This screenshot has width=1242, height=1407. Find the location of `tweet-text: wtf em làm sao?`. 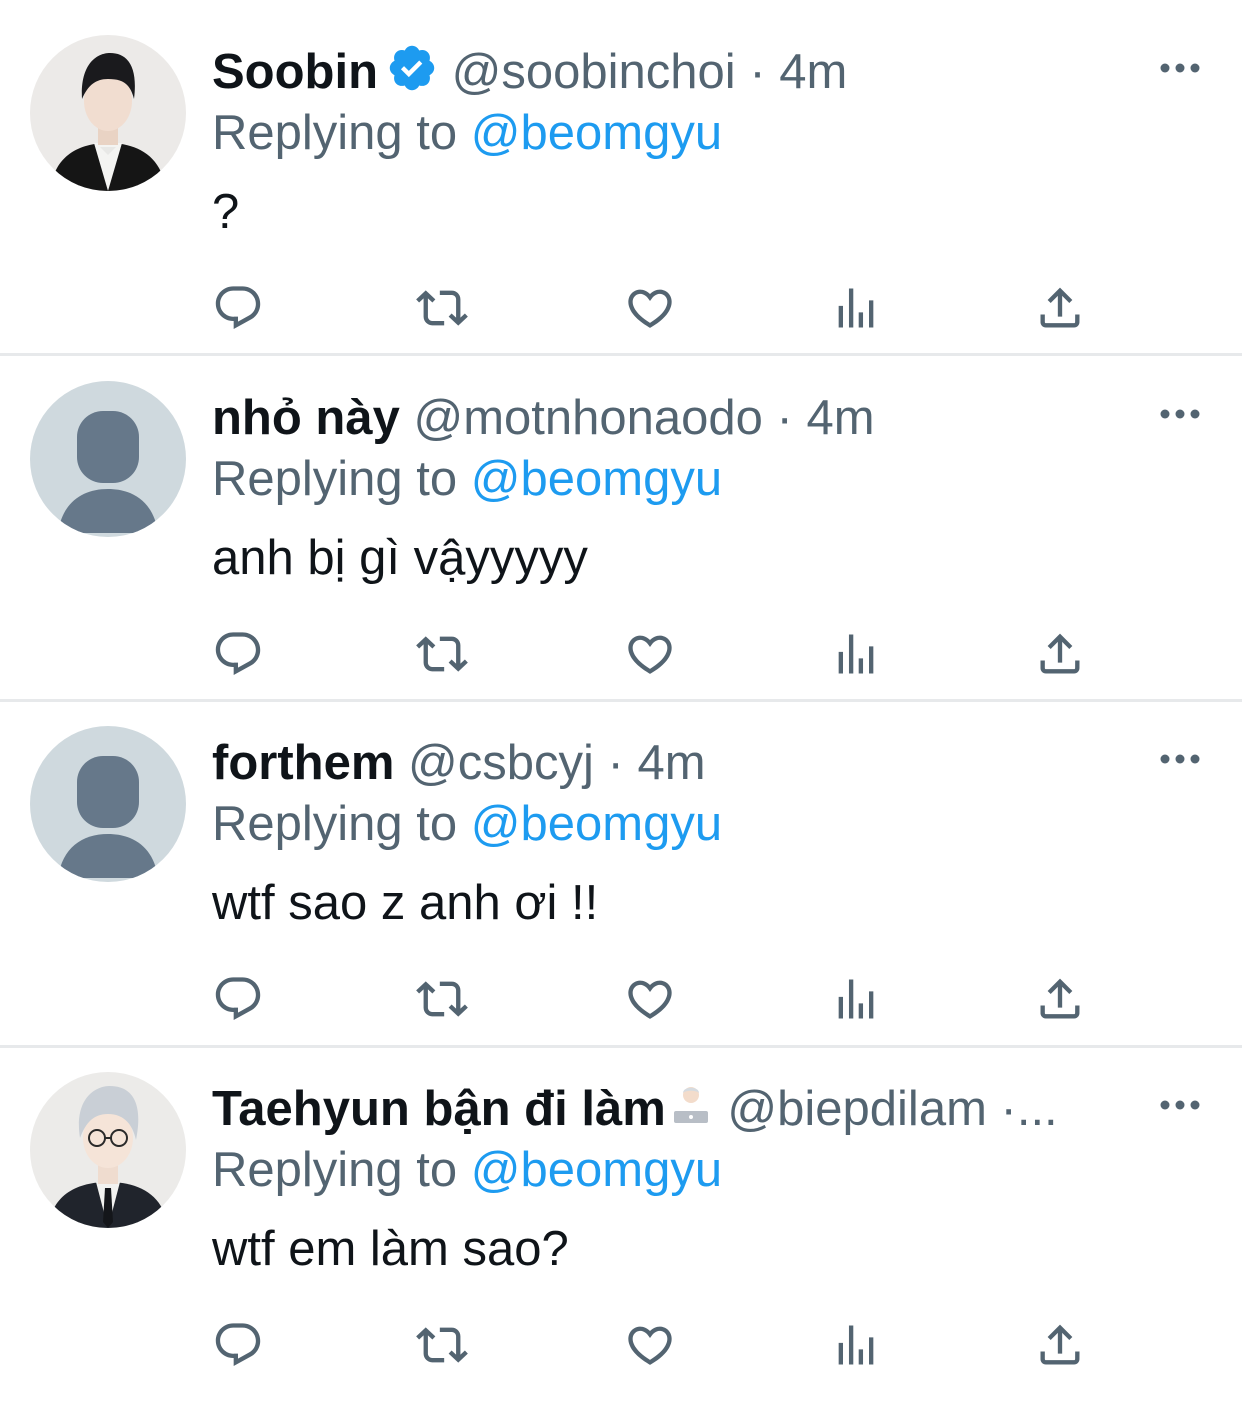

tweet-text: wtf em làm sao? is located at coordinates (390, 1249).